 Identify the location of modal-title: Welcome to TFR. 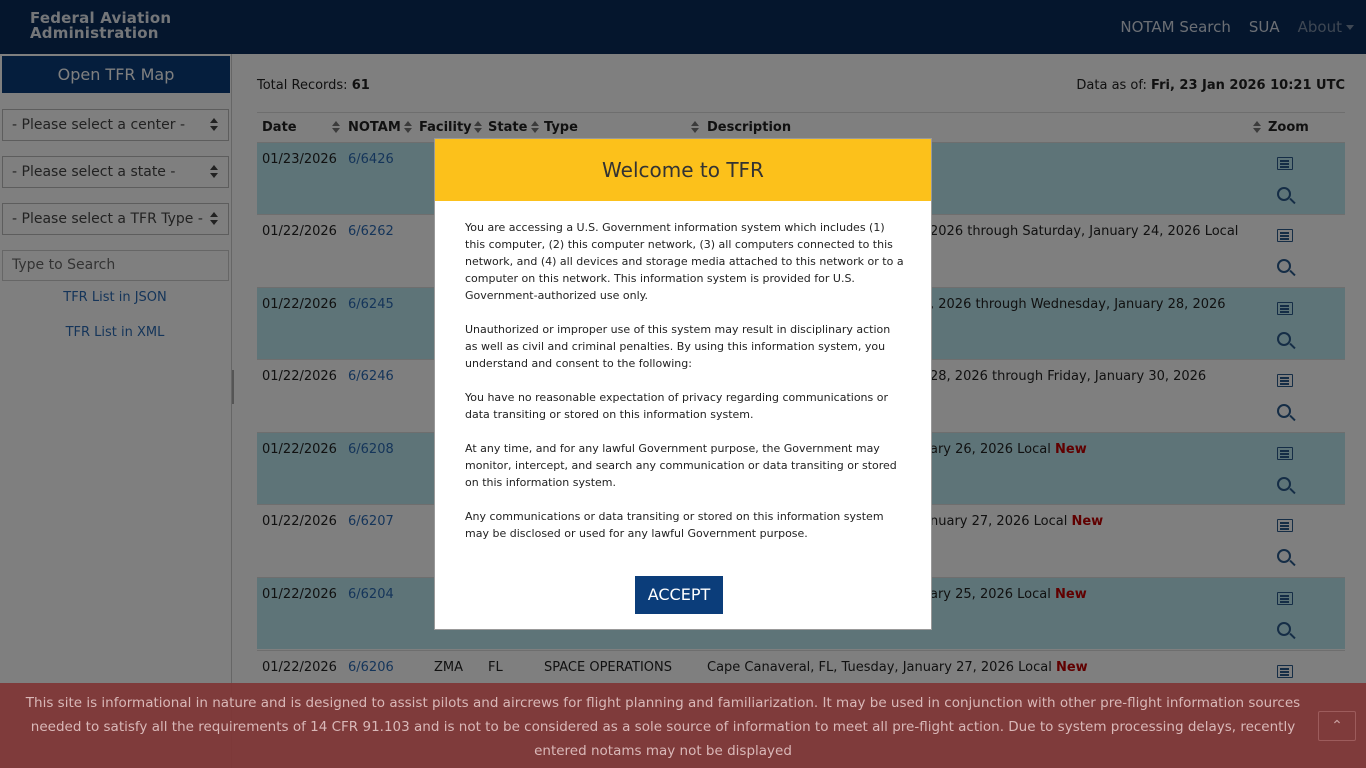
(683, 170).